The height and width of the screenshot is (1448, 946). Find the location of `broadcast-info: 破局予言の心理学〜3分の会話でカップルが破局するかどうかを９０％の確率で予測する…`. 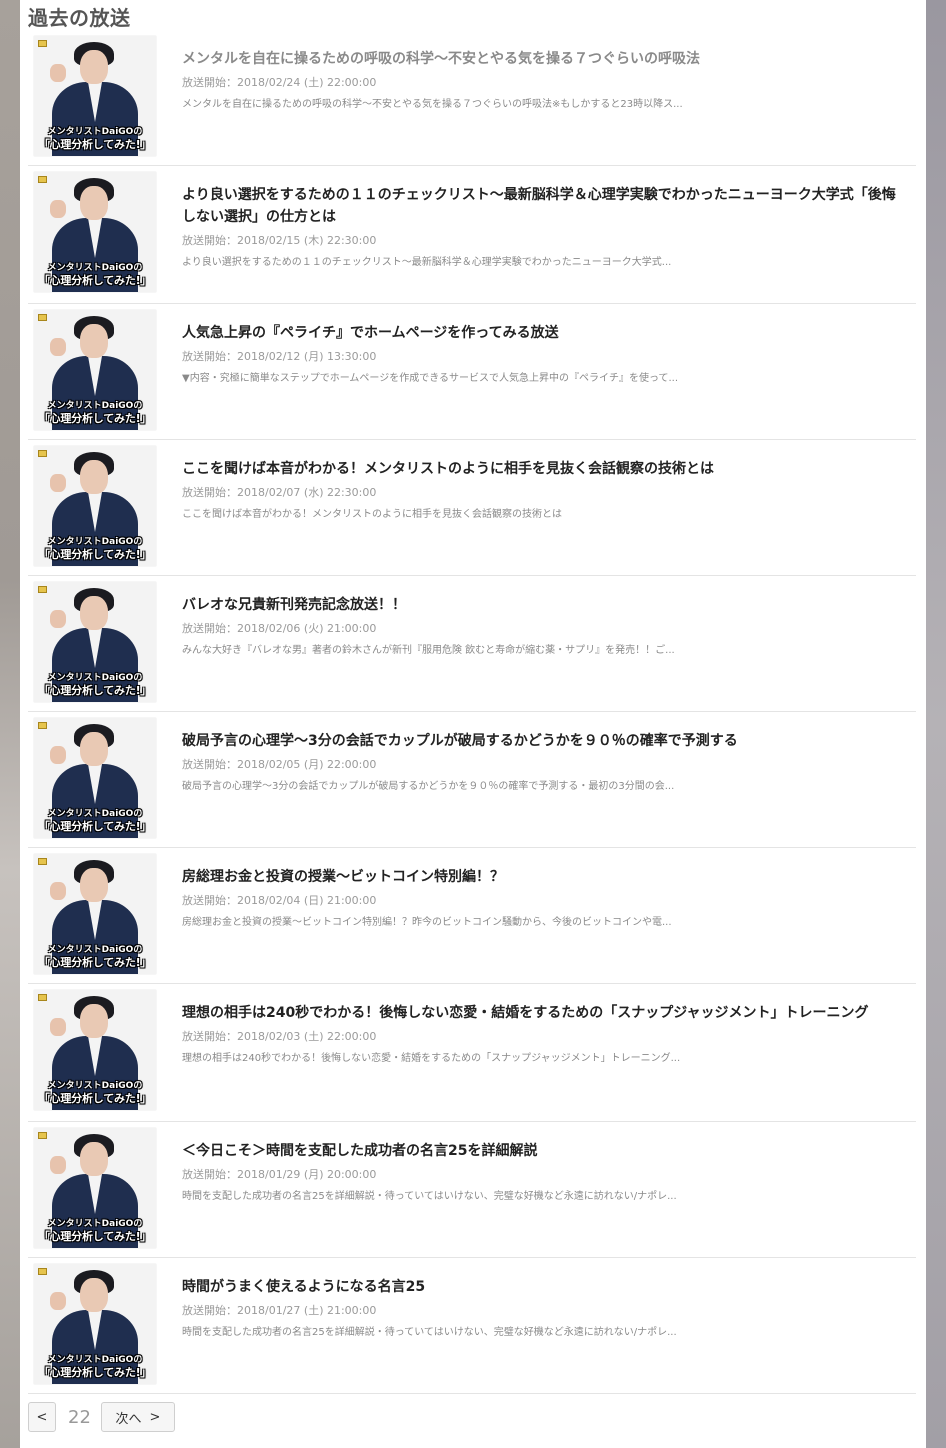

broadcast-info: 破局予言の心理学〜3分の会話でカップルが破局するかどうかを９０％の確率で予測する… is located at coordinates (542, 761).